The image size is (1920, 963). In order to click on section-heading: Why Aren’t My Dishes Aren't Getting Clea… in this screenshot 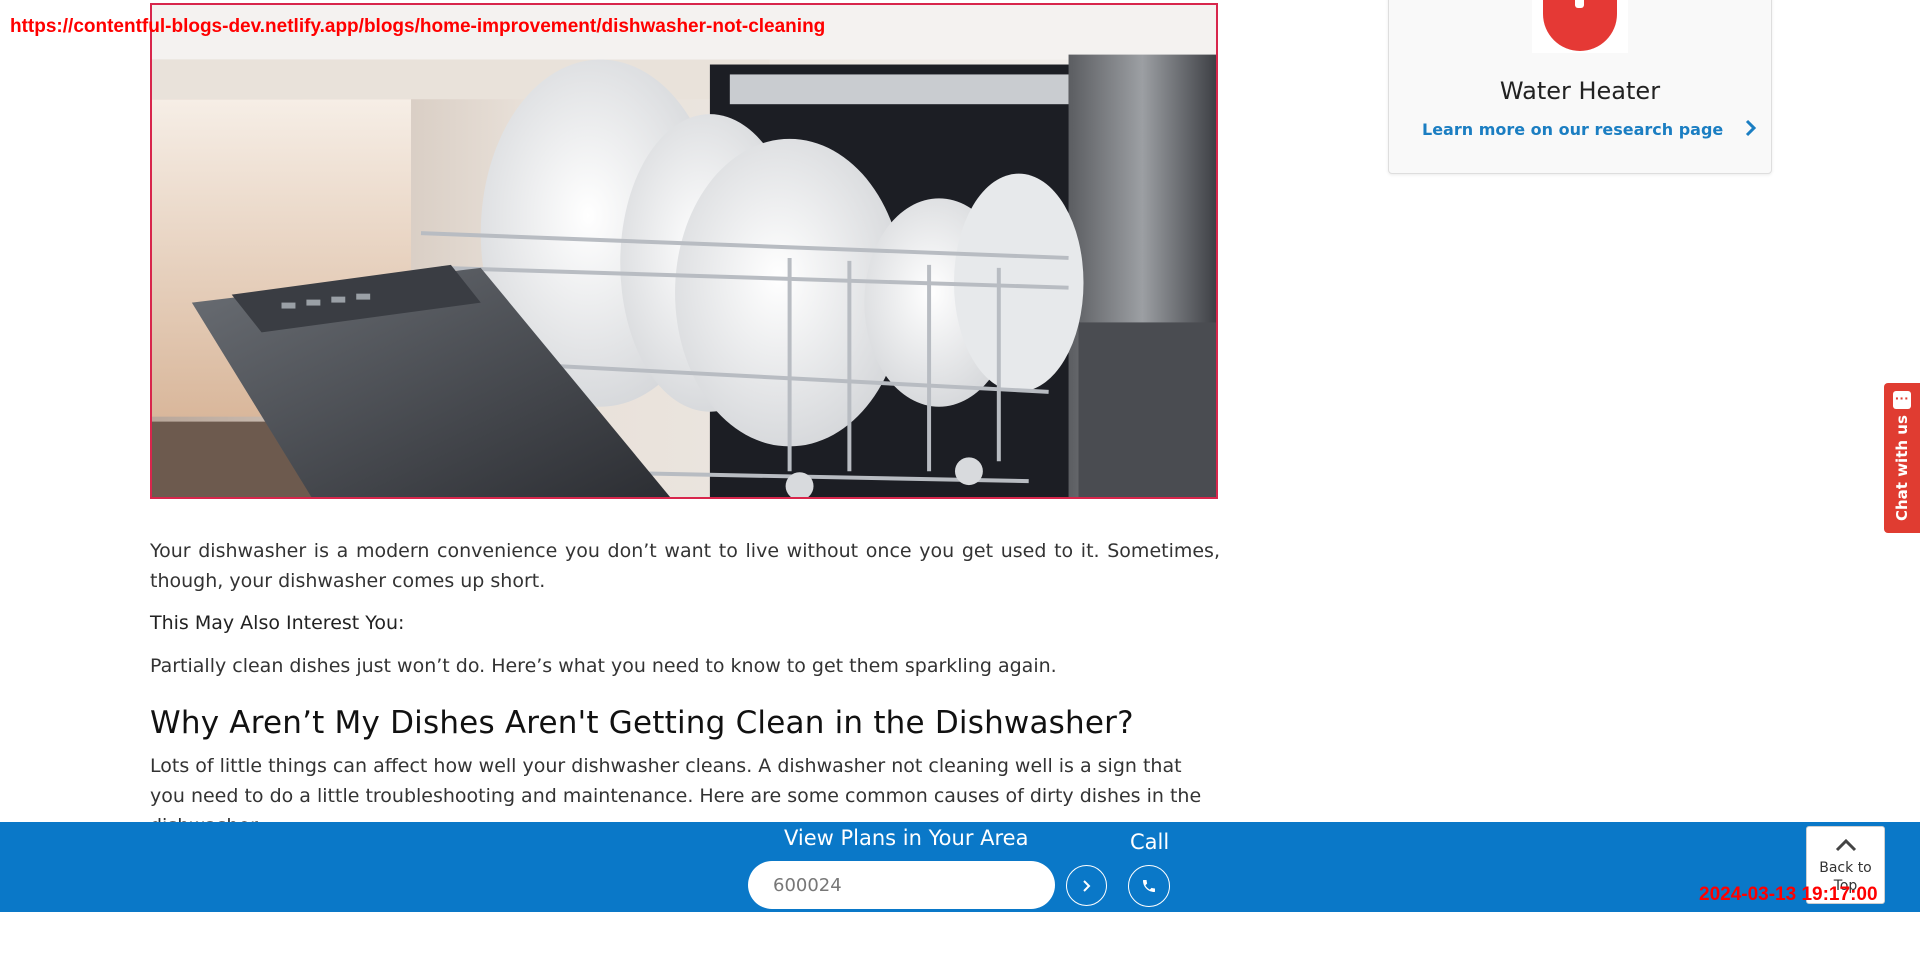, I will do `click(642, 723)`.